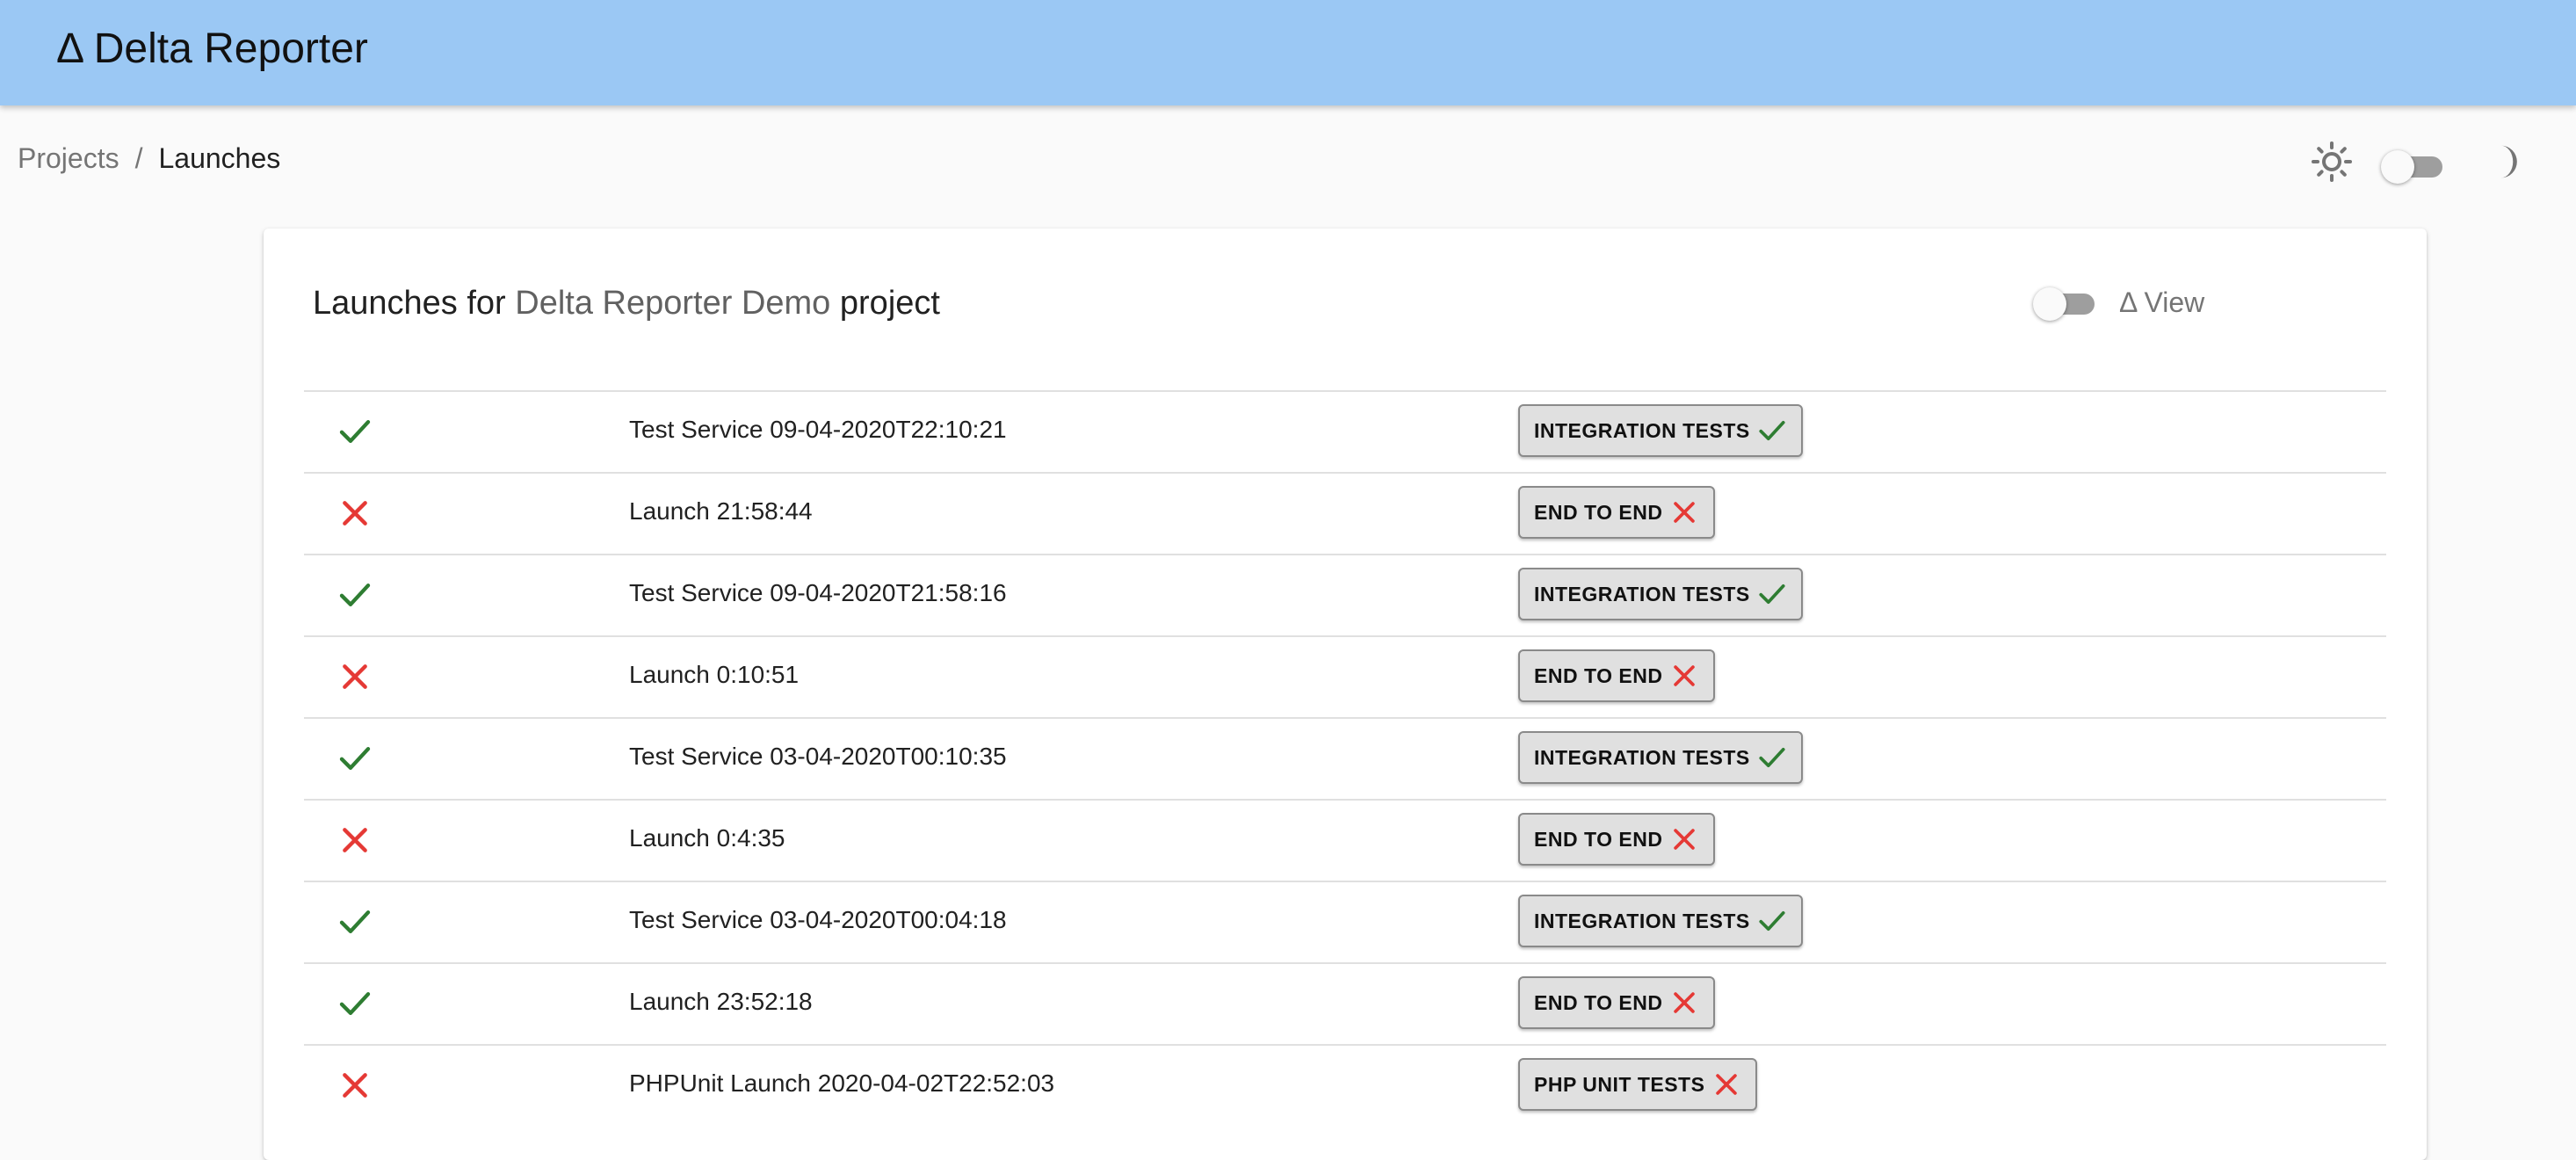 This screenshot has height=1160, width=2576. I want to click on theme-toggle-switch, so click(2414, 167).